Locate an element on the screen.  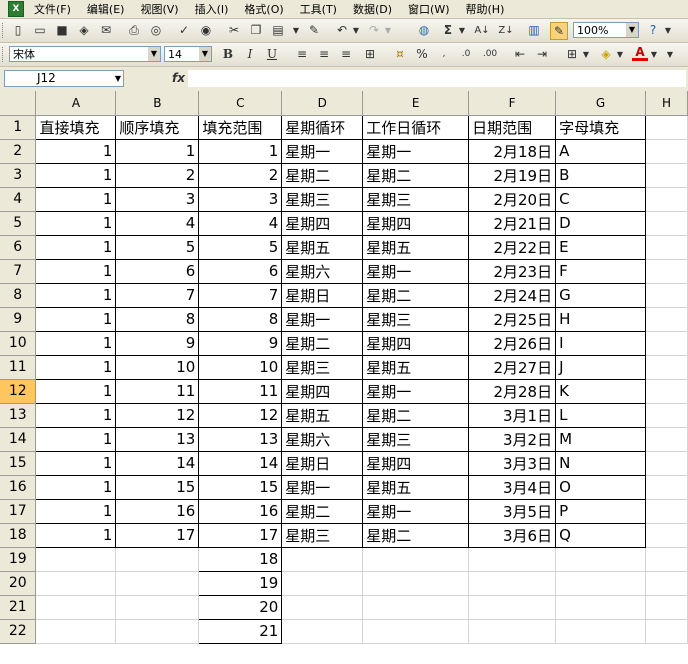
row-header: 5 is located at coordinates (18, 223).